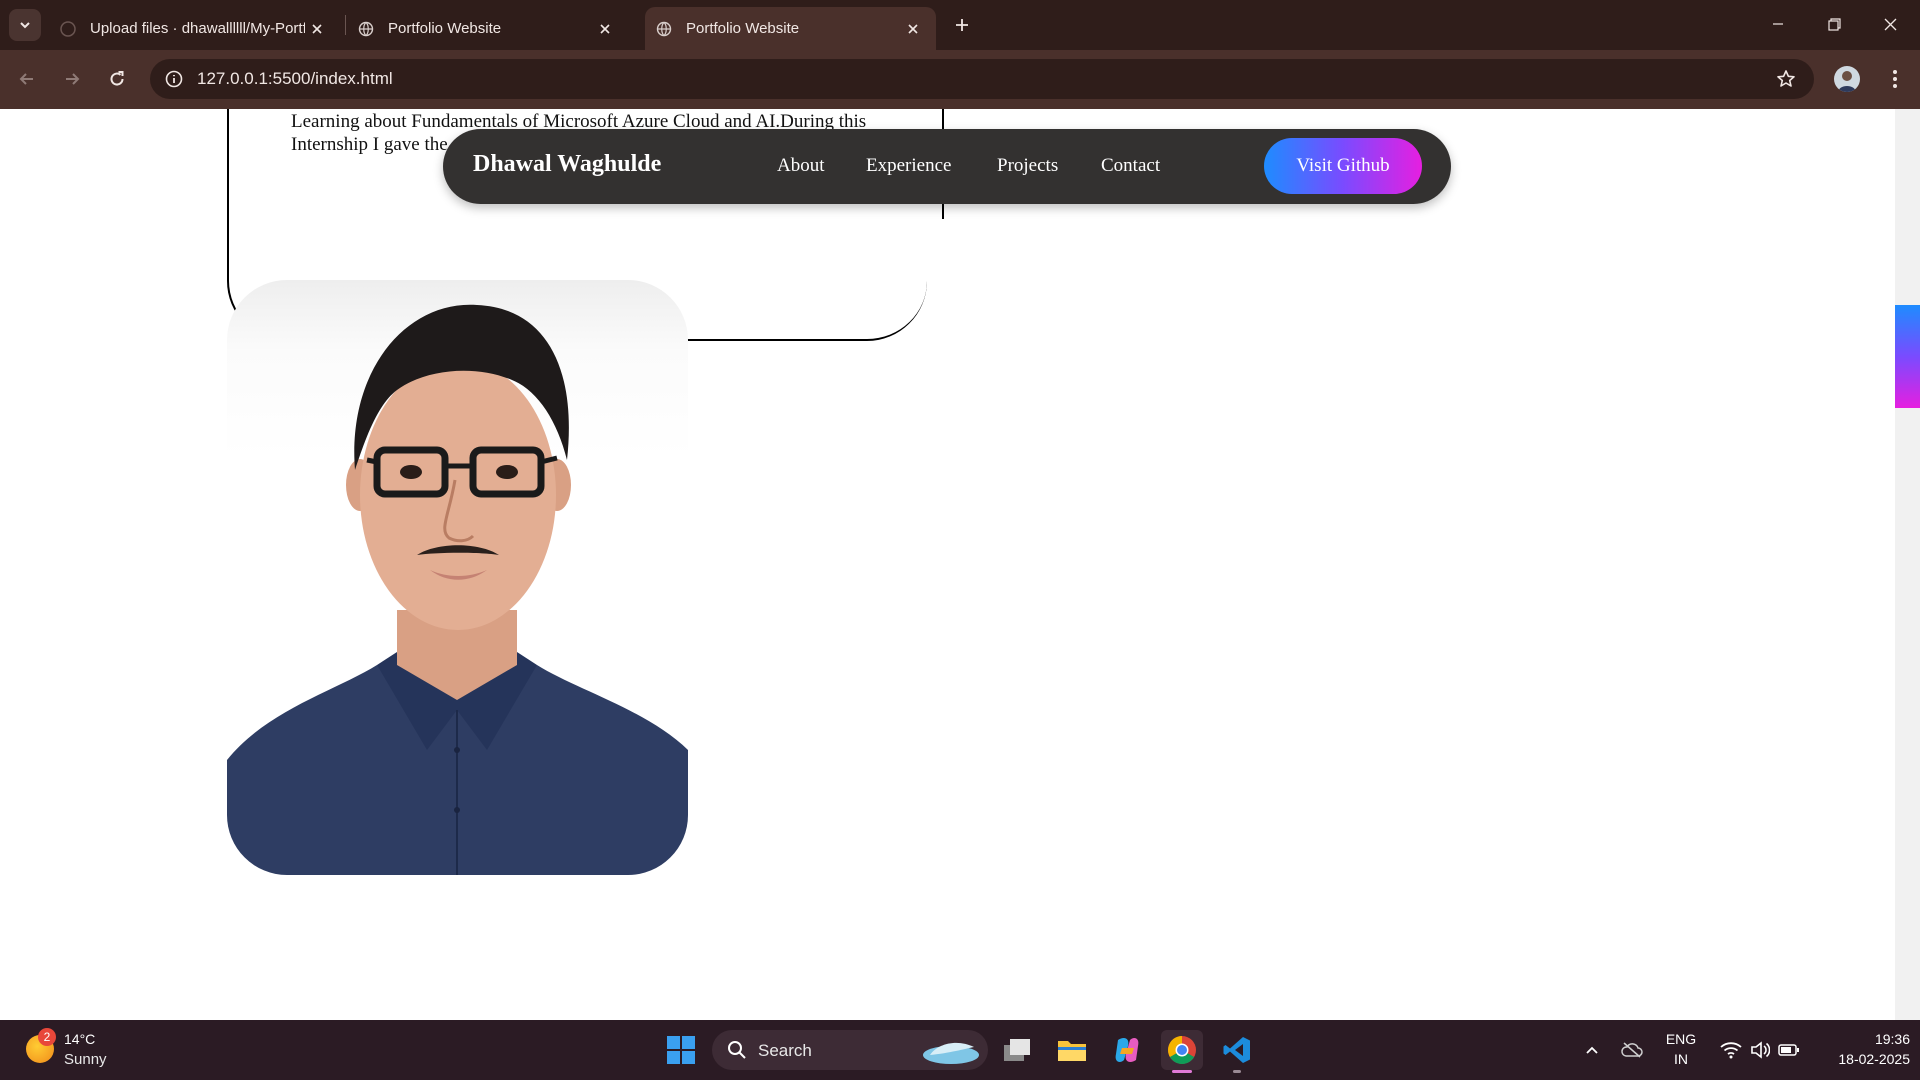  What do you see at coordinates (1027, 166) in the screenshot?
I see `nav-link-projects: Projects` at bounding box center [1027, 166].